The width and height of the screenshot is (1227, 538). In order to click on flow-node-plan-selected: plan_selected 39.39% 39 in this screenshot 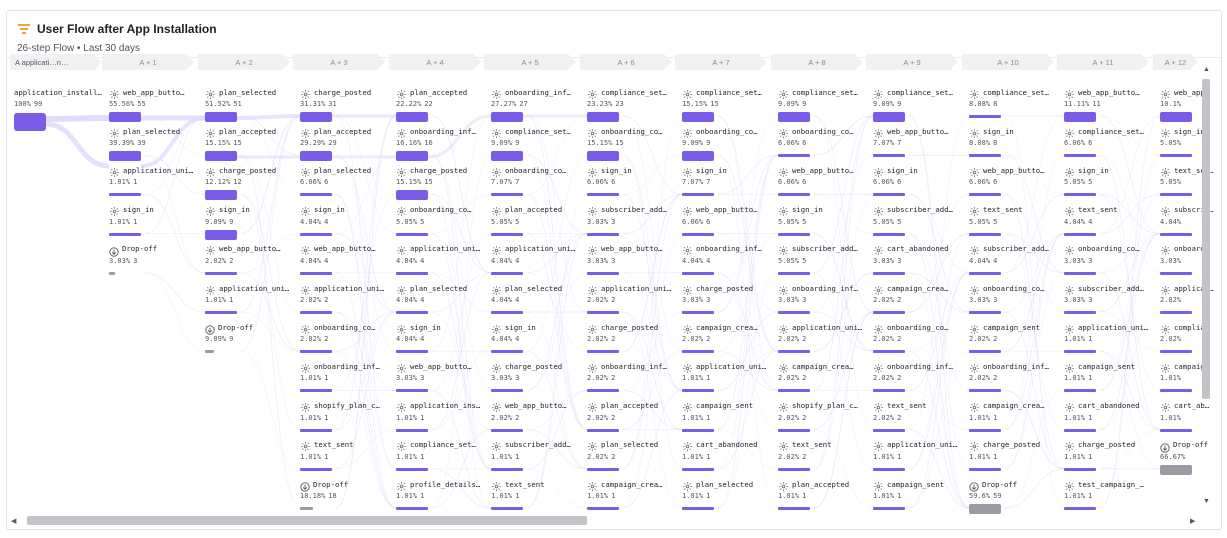, I will do `click(153, 143)`.